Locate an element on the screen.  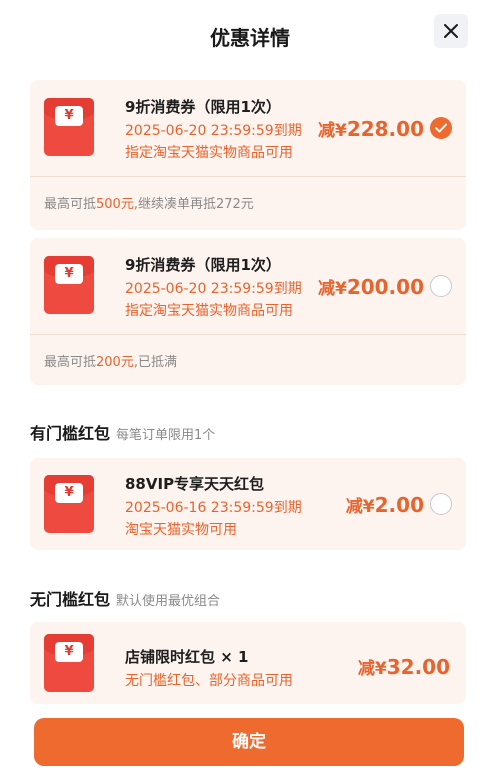
selected-check-icon is located at coordinates (441, 128).